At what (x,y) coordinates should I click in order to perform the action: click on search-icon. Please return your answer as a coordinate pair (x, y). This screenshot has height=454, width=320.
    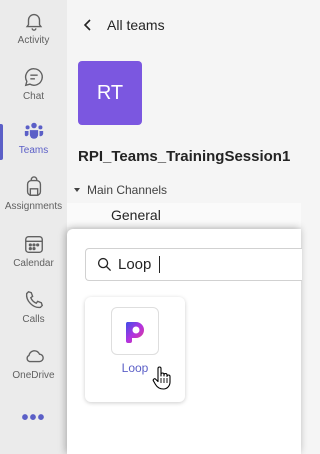
    Looking at the image, I should click on (104, 264).